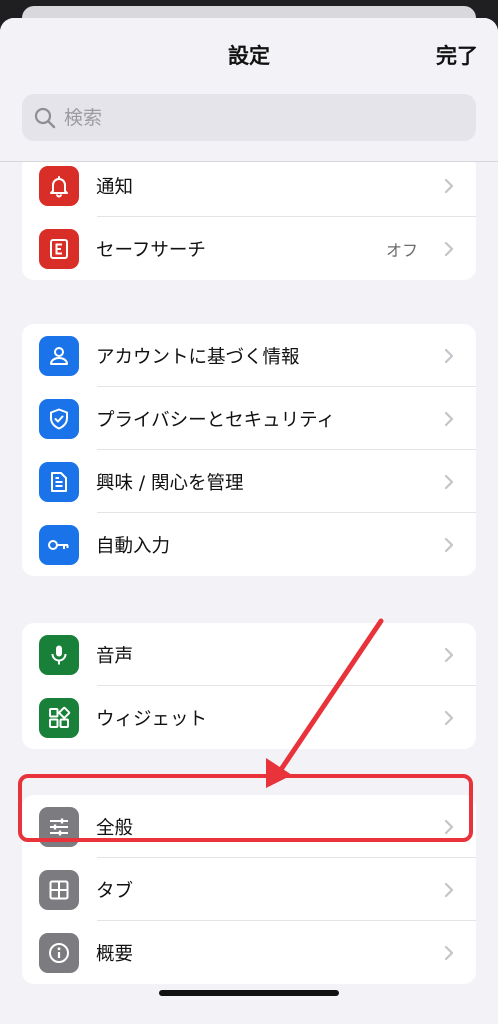  What do you see at coordinates (152, 719) in the screenshot?
I see `settings-item-label: ウィジェット` at bounding box center [152, 719].